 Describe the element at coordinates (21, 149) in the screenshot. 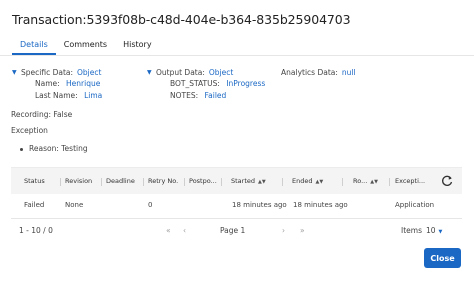

I see `bullet-icon` at that location.